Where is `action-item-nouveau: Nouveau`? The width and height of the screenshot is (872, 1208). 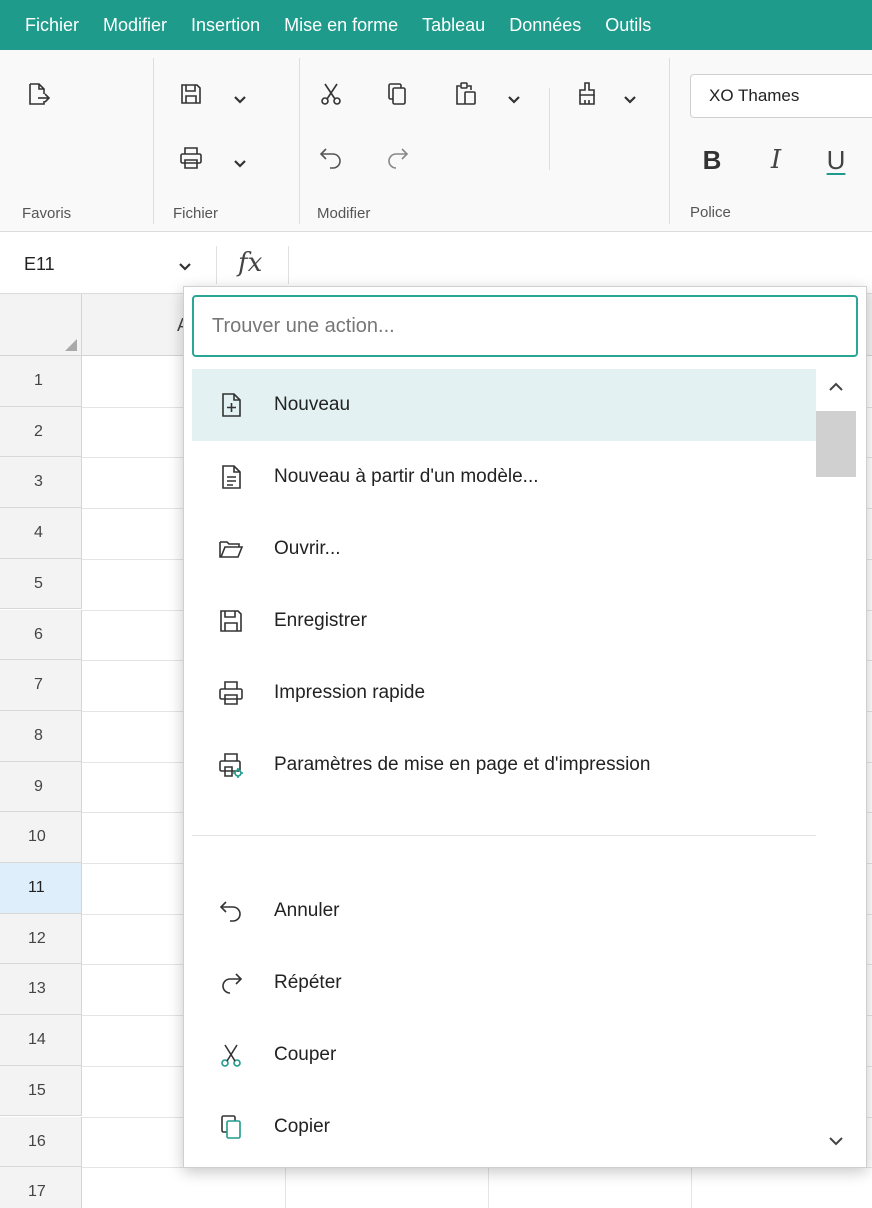
action-item-nouveau: Nouveau is located at coordinates (504, 405).